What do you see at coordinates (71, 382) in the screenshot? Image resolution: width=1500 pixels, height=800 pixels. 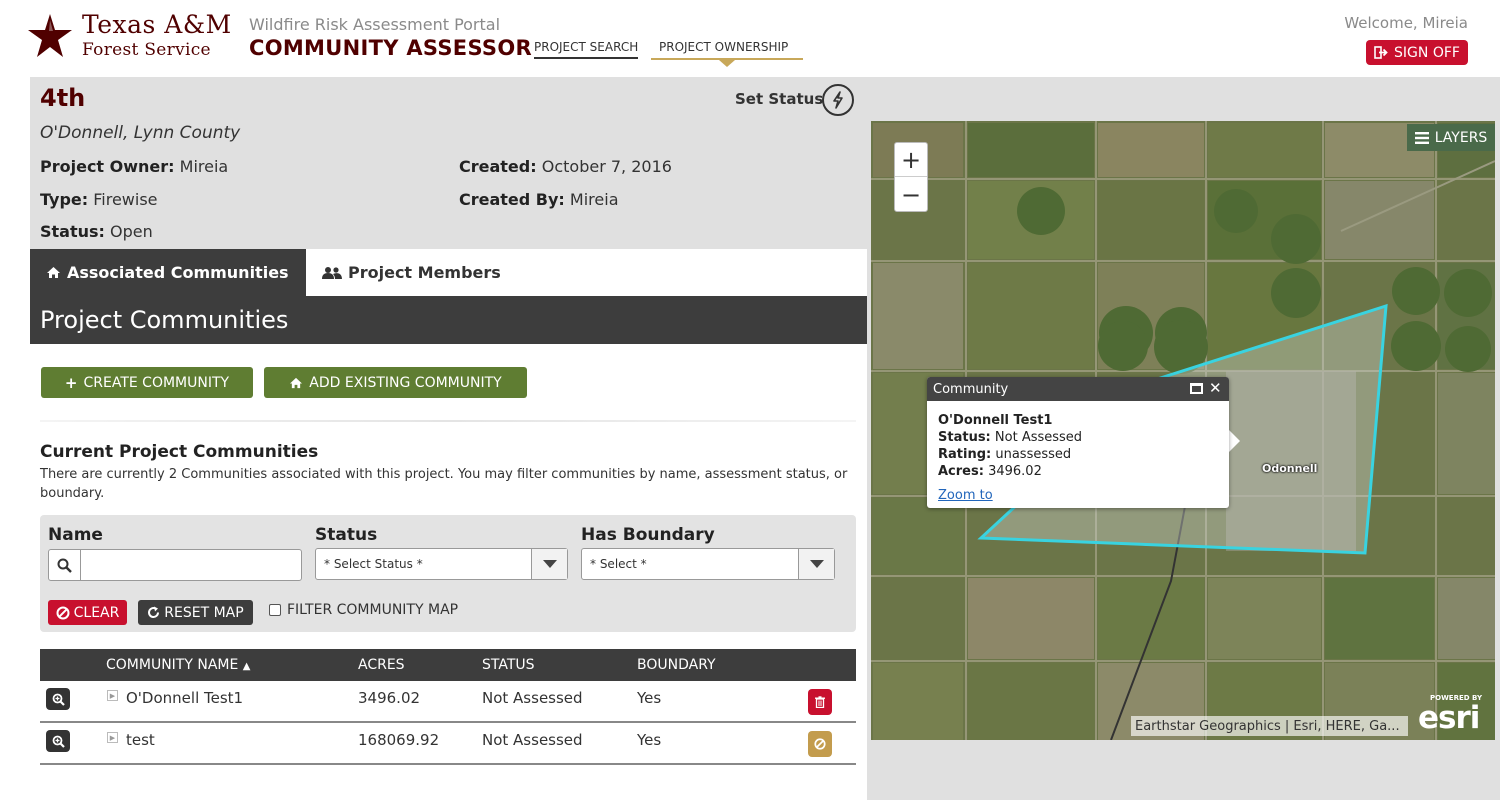 I see `plus-icon: +` at bounding box center [71, 382].